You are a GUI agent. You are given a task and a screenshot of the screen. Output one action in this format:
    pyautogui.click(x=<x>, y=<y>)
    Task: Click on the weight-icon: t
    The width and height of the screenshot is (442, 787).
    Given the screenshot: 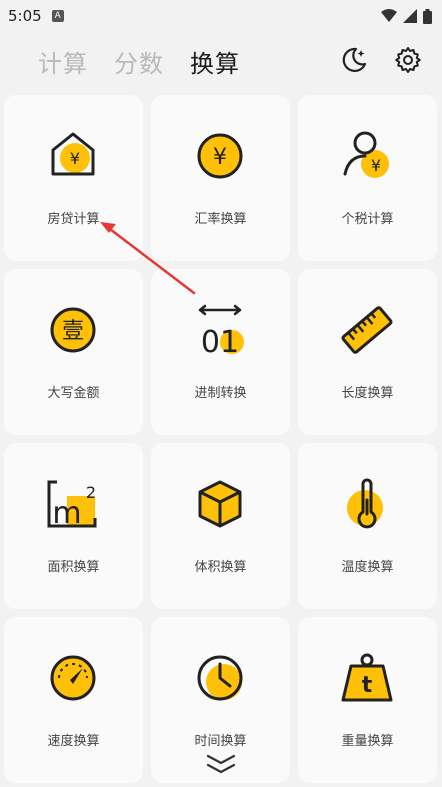 What is the action you would take?
    pyautogui.click(x=367, y=677)
    